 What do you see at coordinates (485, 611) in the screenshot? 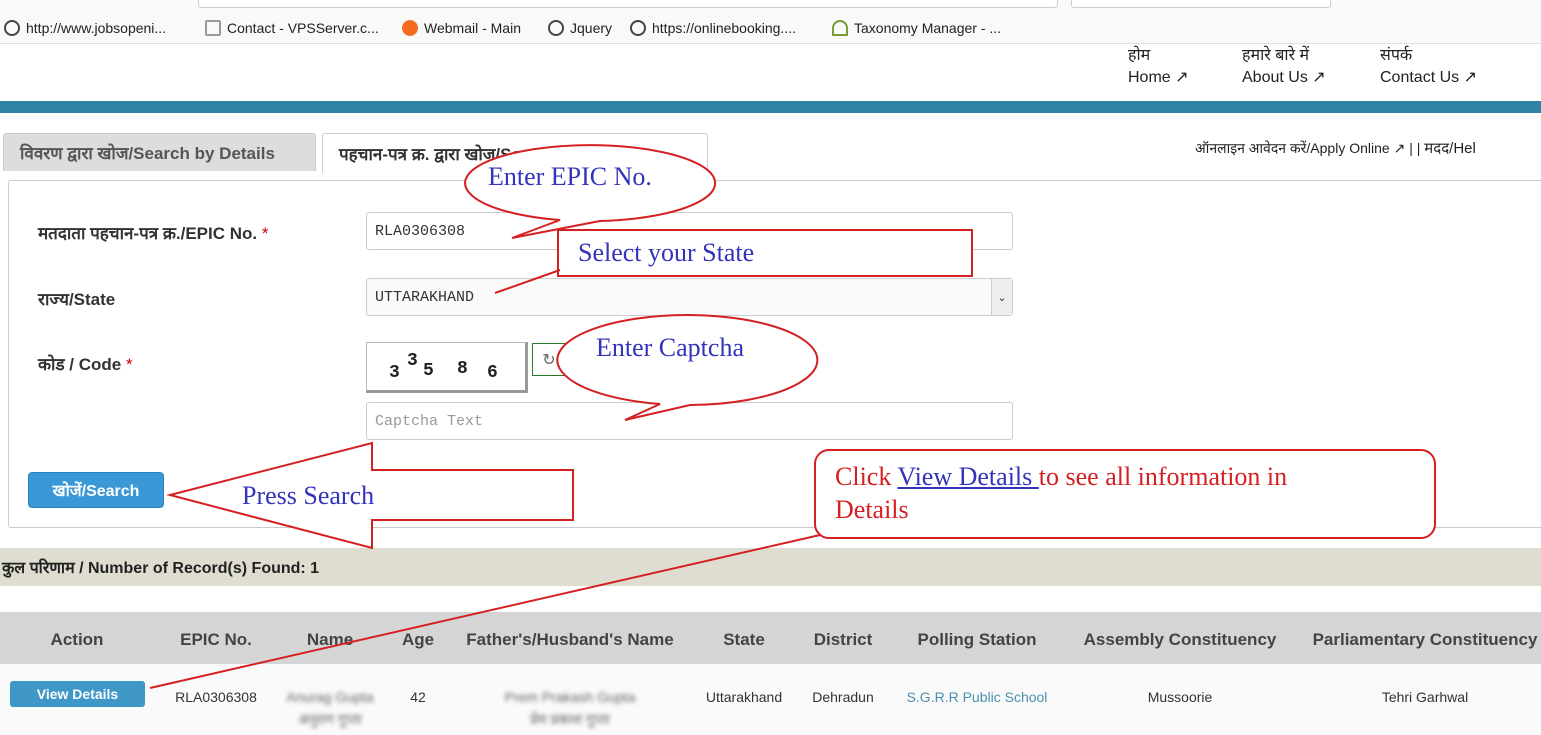
I see `details-pointer-line` at bounding box center [485, 611].